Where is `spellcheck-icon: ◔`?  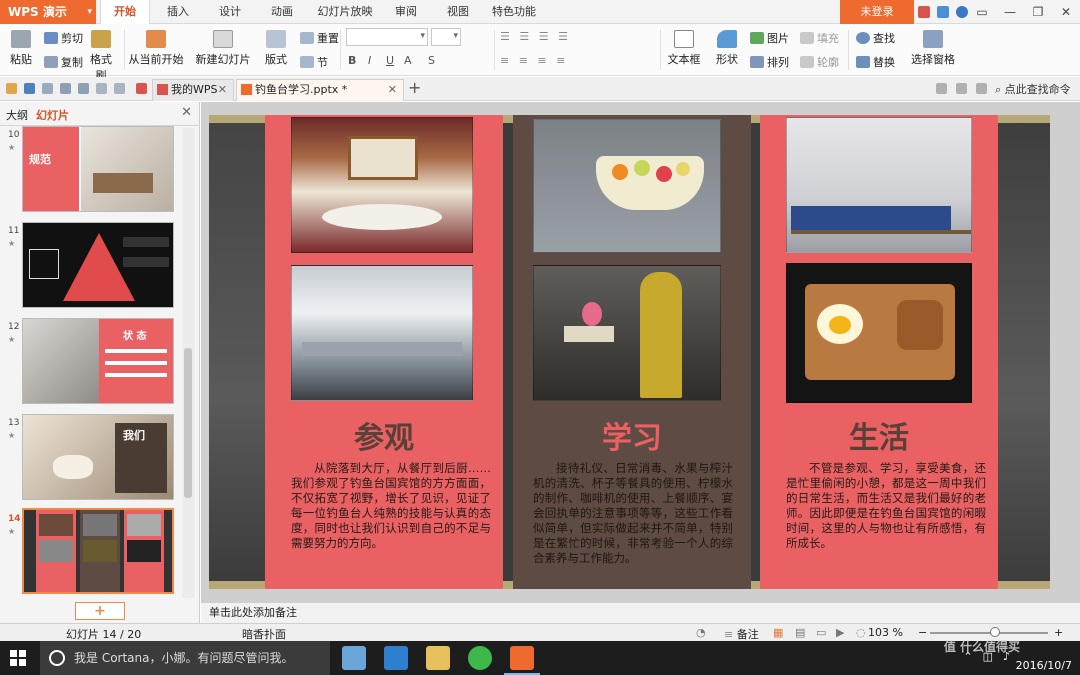 spellcheck-icon: ◔ is located at coordinates (701, 632).